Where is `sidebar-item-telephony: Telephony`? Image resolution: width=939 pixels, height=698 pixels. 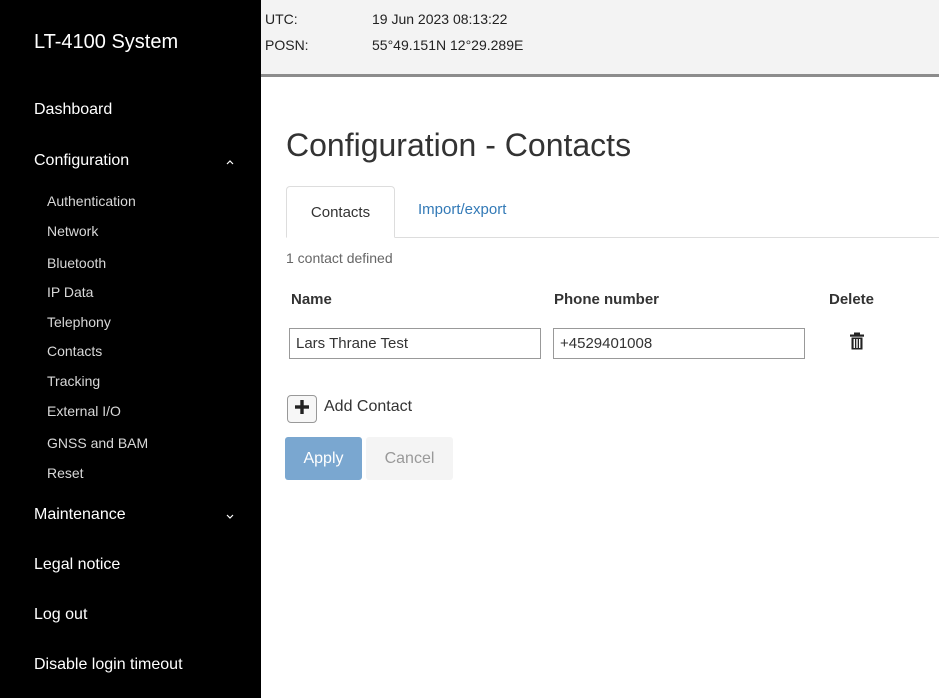 sidebar-item-telephony: Telephony is located at coordinates (79, 322).